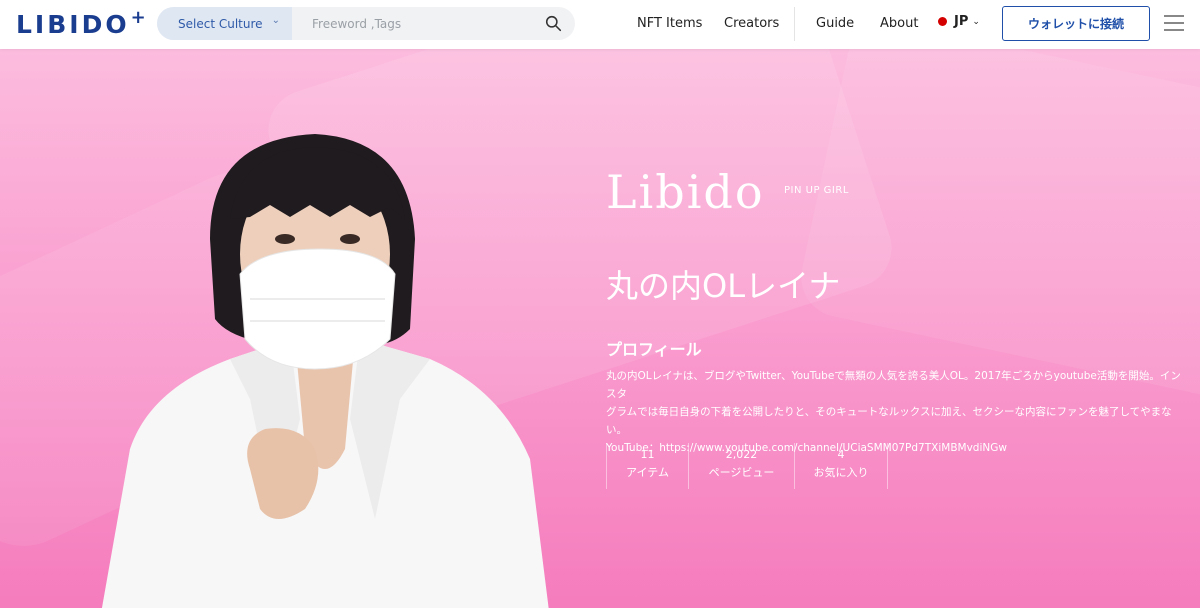  Describe the element at coordinates (73, 24) in the screenshot. I see `logo-text: LIBIDO` at that location.